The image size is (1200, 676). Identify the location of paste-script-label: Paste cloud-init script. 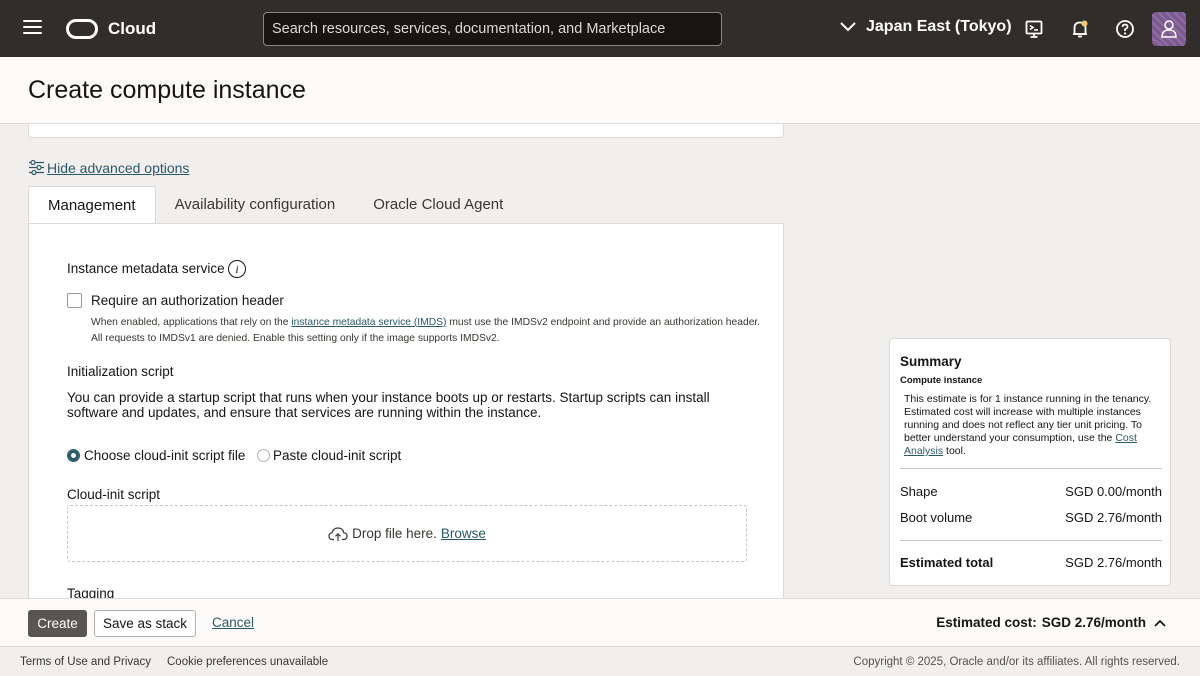
(337, 455).